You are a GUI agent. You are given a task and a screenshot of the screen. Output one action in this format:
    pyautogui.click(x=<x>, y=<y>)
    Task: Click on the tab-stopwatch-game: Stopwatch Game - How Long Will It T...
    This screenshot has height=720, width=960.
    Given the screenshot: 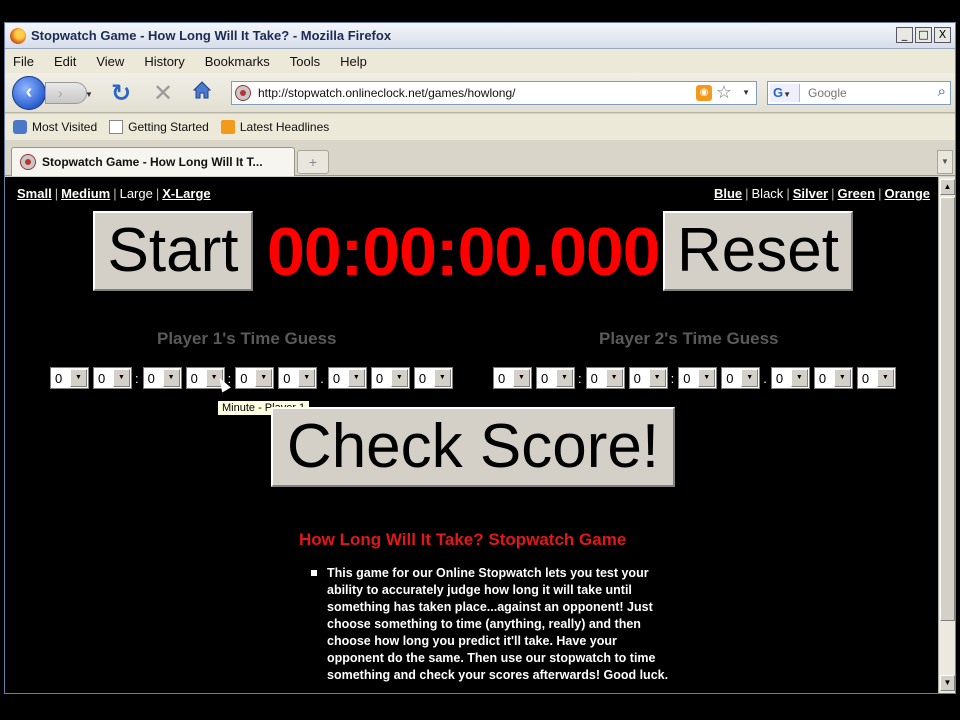 What is the action you would take?
    pyautogui.click(x=153, y=161)
    